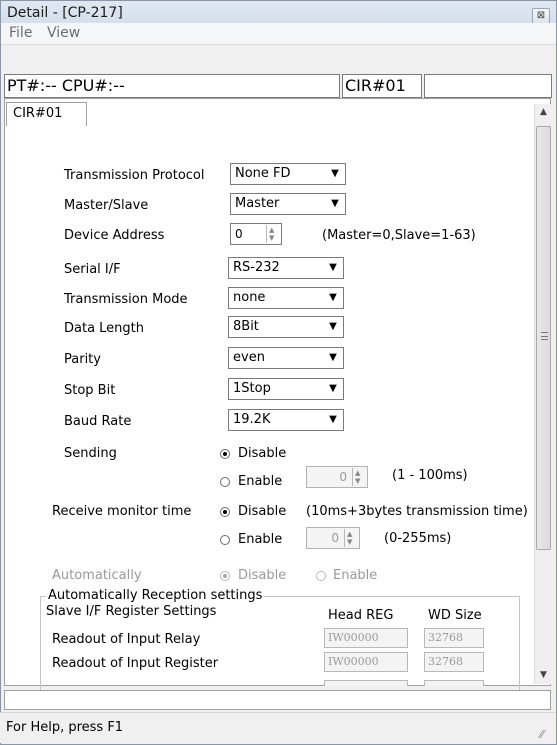 This screenshot has width=557, height=745. What do you see at coordinates (172, 86) in the screenshot?
I see `pt-cpu-field: PT#:-- CPU#:--` at bounding box center [172, 86].